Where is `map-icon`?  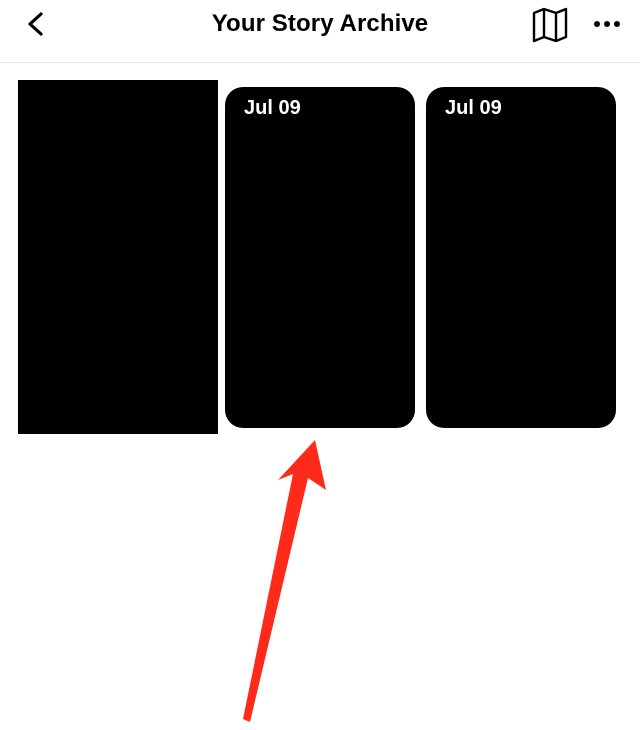 map-icon is located at coordinates (550, 25).